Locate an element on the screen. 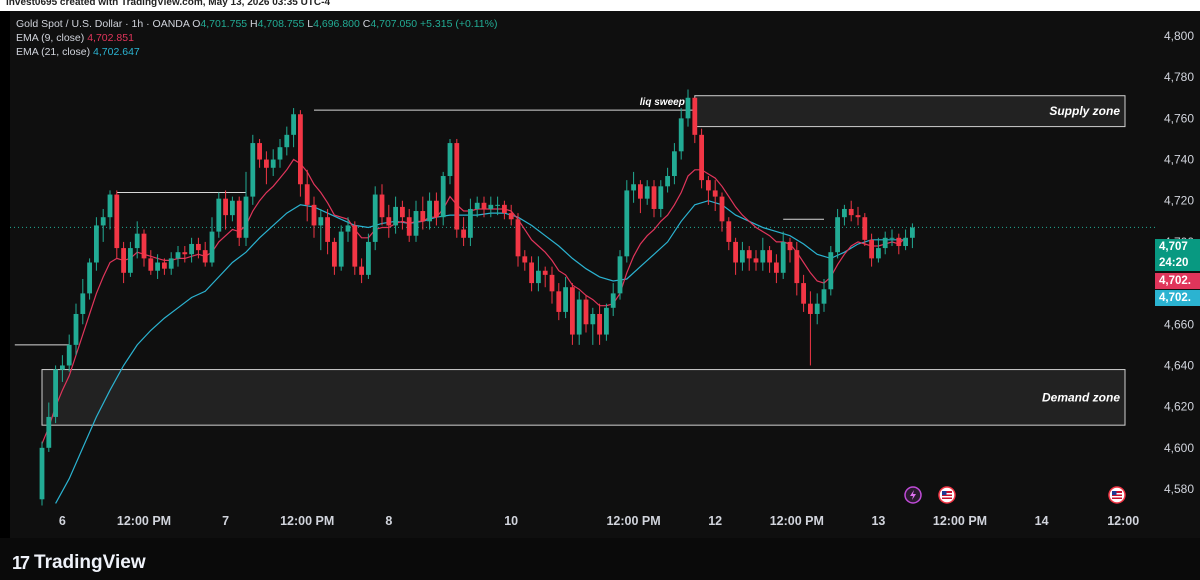 This screenshot has height=580, width=1200. legend-ema9-row: EMA (9, close) 4,702.851 is located at coordinates (256, 38).